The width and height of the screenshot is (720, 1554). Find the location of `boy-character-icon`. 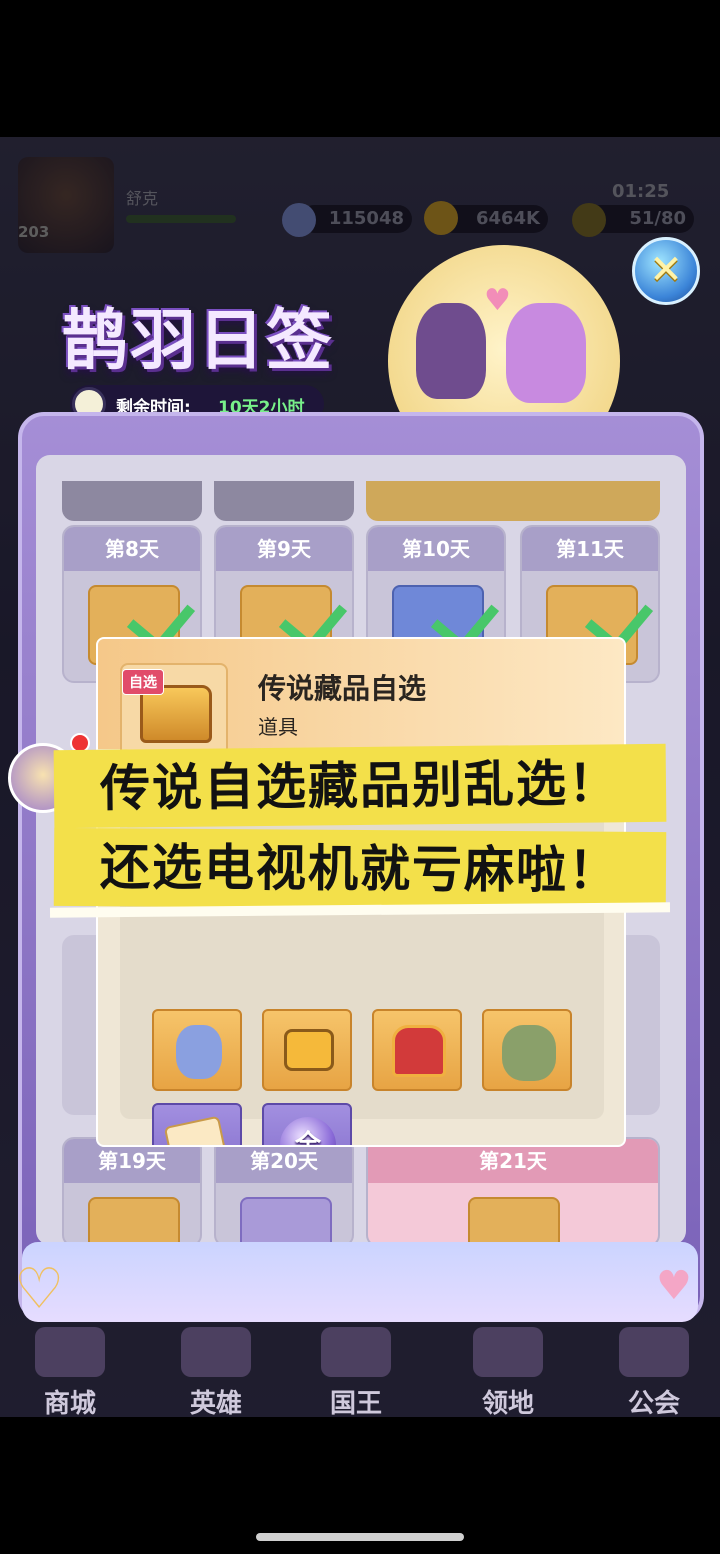

boy-character-icon is located at coordinates (451, 351).